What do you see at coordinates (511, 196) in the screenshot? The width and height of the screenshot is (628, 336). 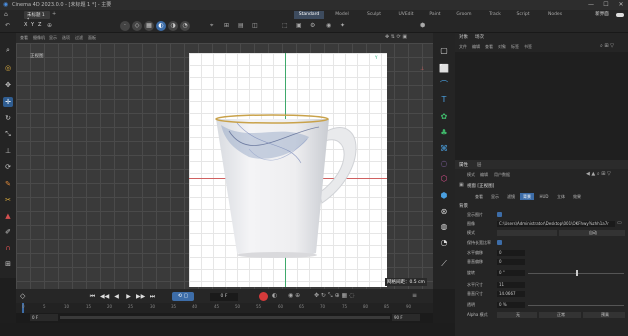 I see `attr-subtab-filter: 滤镜` at bounding box center [511, 196].